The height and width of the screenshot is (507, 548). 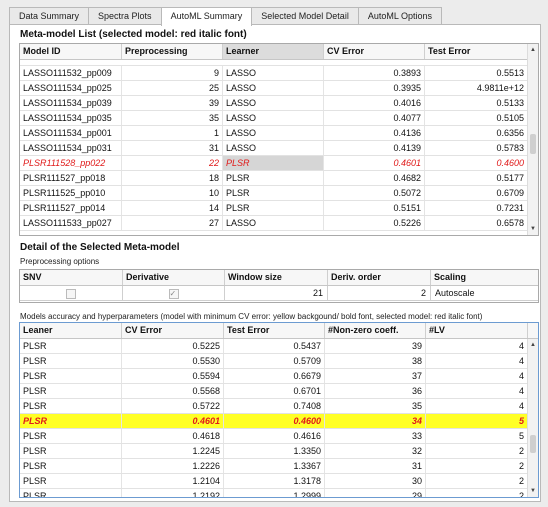 What do you see at coordinates (274, 361) in the screenshot?
I see `test-error-cell: 0.5709` at bounding box center [274, 361].